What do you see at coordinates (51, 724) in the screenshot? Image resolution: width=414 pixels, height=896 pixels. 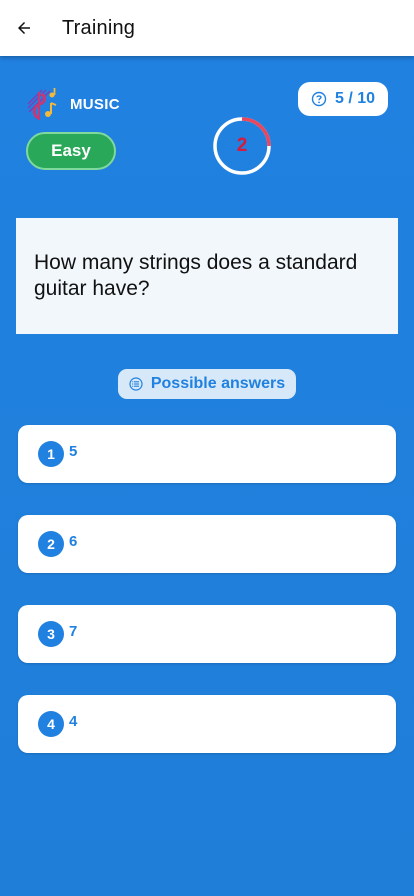 I see `answer-number-badge: 4` at bounding box center [51, 724].